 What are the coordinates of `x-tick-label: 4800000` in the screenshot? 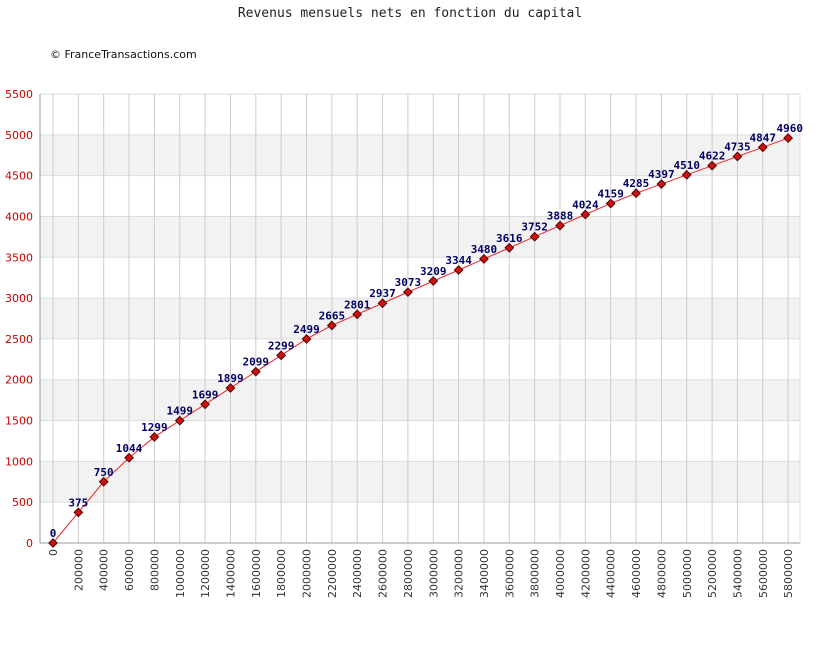 It's located at (661, 573).